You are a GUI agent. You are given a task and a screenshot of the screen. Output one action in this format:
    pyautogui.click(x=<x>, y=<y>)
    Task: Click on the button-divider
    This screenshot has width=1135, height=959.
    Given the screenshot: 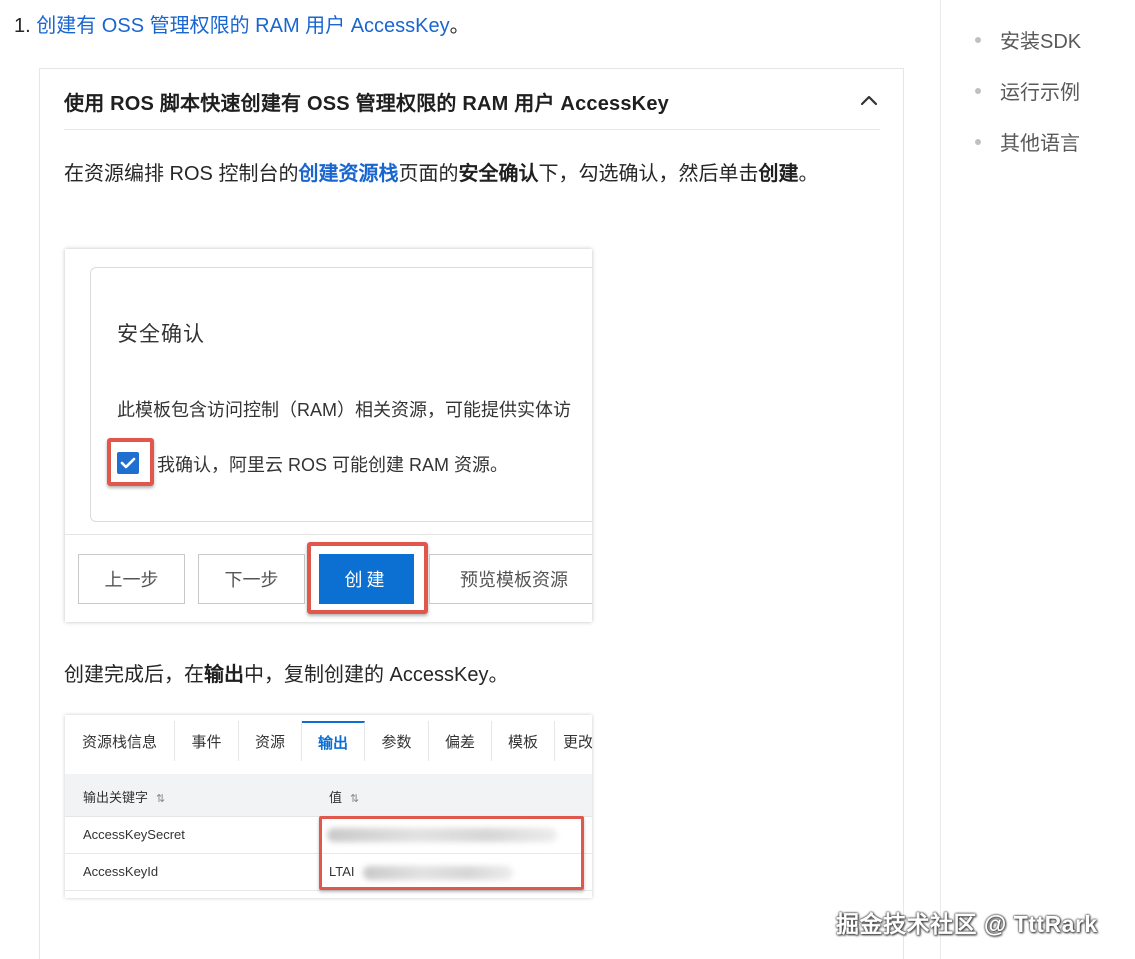 What is the action you would take?
    pyautogui.click(x=328, y=534)
    